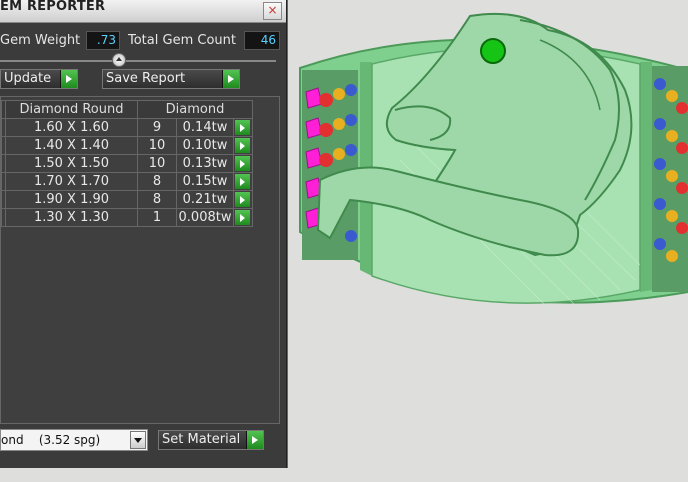 This screenshot has height=482, width=688. I want to click on table-row: 1.30 X 1.30 1 0.008tw, so click(127, 217).